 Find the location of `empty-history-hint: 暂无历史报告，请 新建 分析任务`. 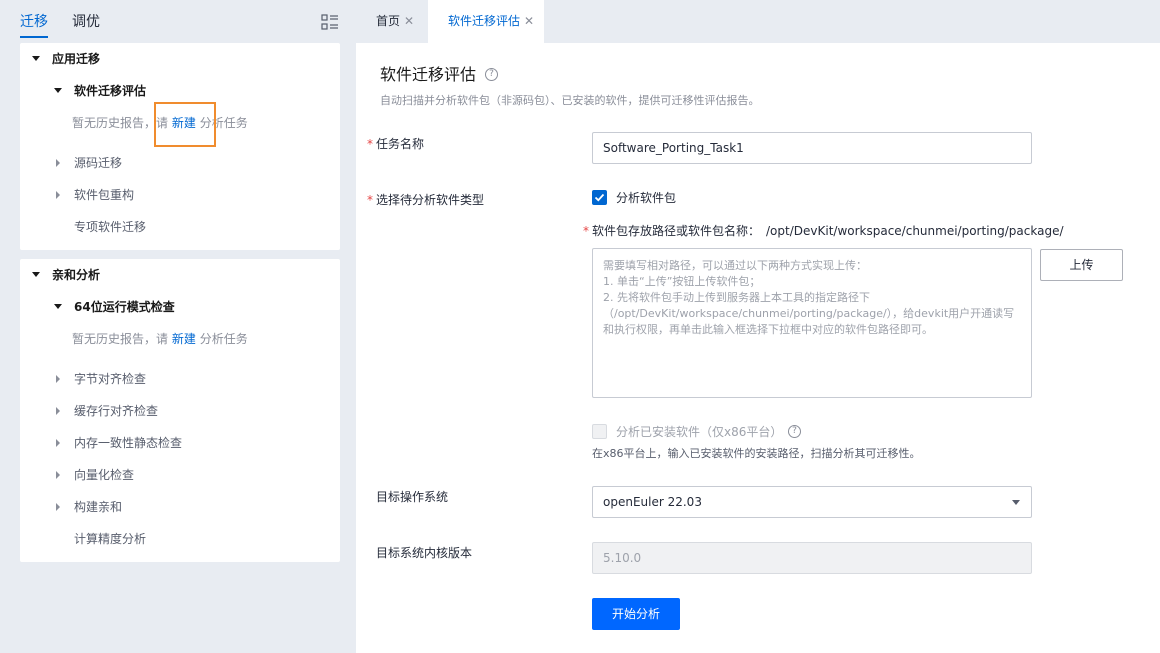

empty-history-hint: 暂无历史报告，请 新建 分析任务 is located at coordinates (160, 339).